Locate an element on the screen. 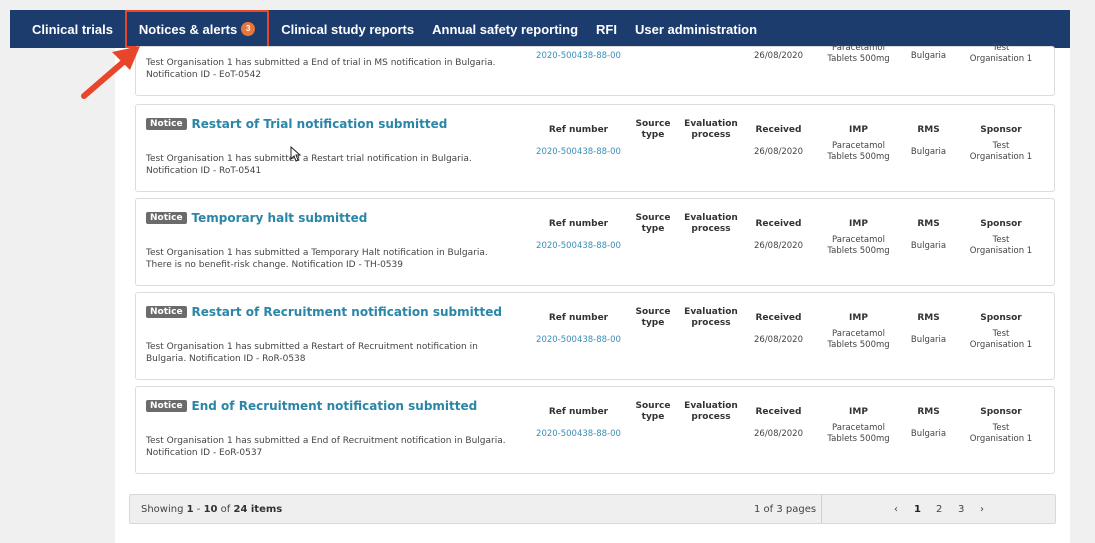 This screenshot has width=1095, height=543. notice-title-link: Temporary halt submitted is located at coordinates (280, 218).